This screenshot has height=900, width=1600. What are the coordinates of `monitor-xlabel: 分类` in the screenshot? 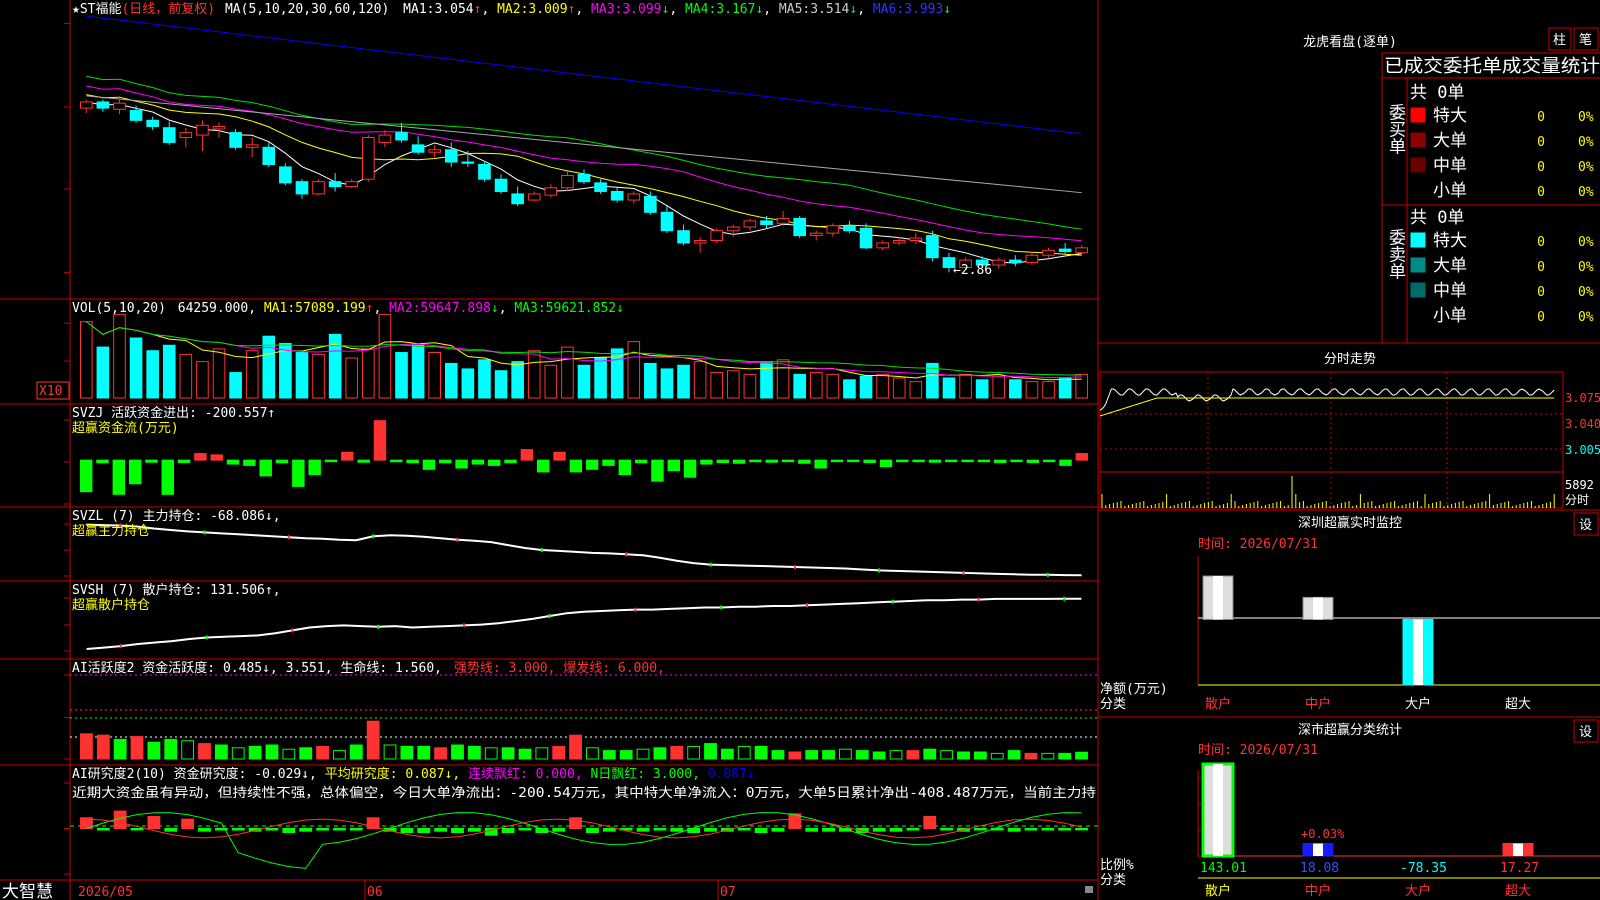 It's located at (1113, 704).